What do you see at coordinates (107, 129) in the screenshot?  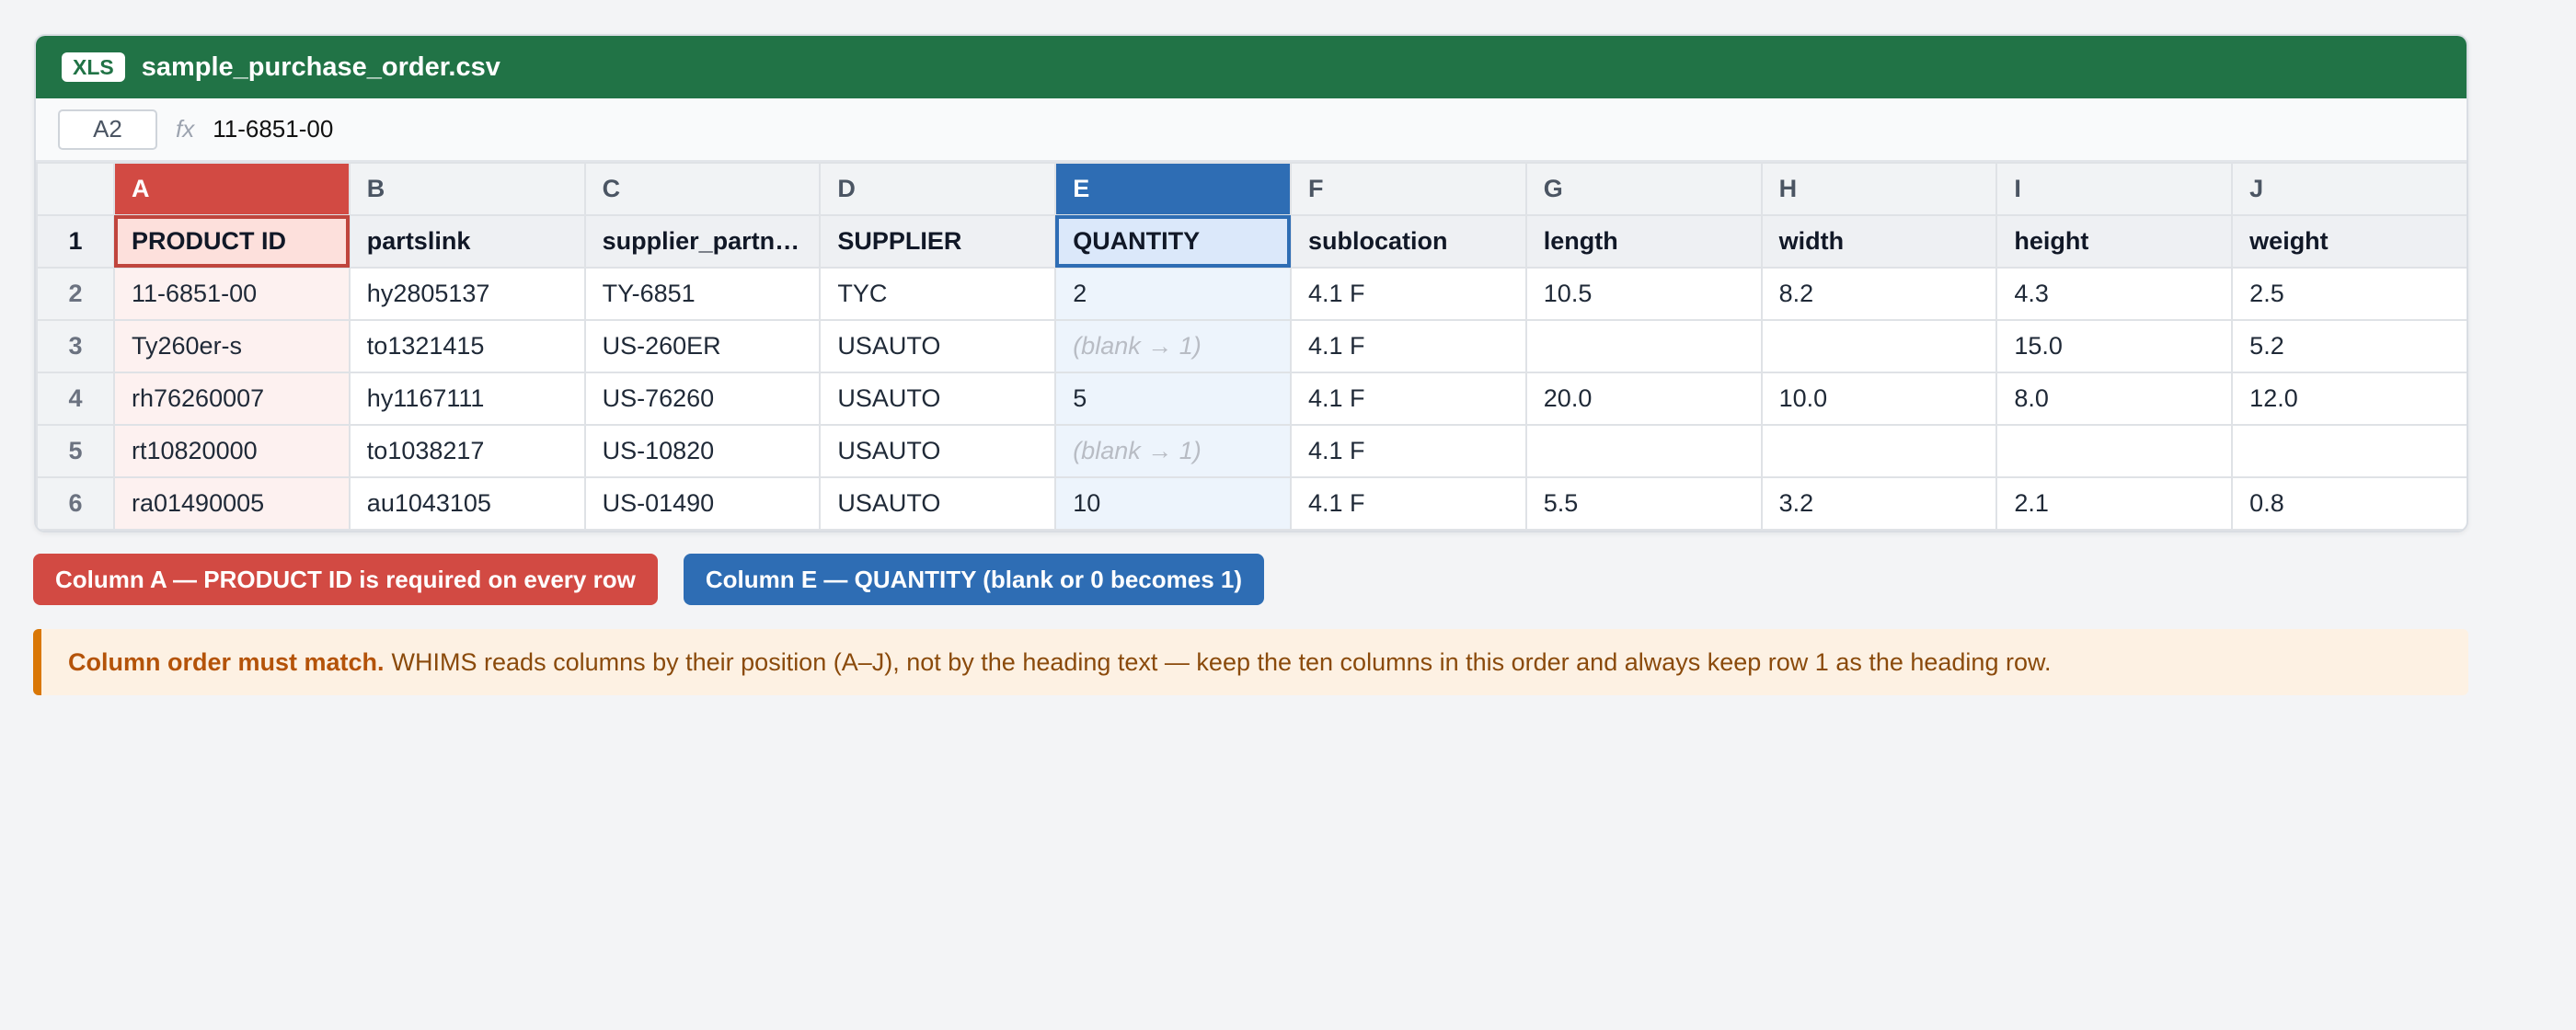 I see `name-box: A2` at bounding box center [107, 129].